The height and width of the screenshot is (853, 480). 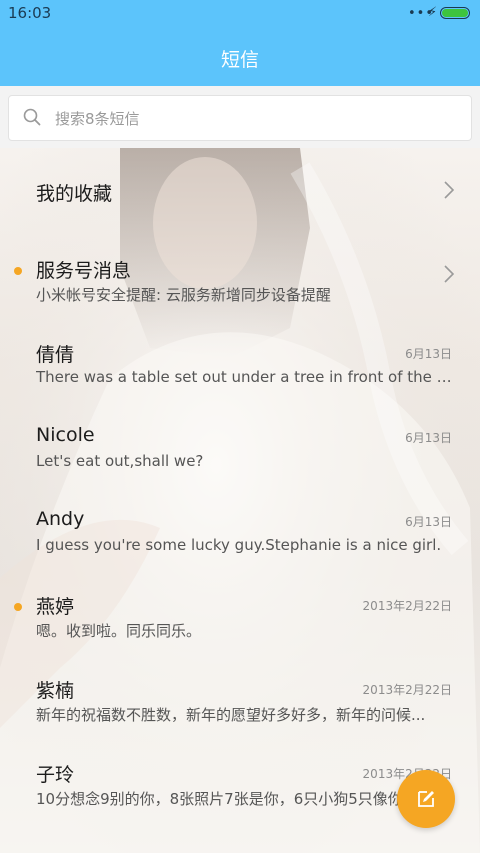 I want to click on page-title: 短信, so click(x=239, y=60).